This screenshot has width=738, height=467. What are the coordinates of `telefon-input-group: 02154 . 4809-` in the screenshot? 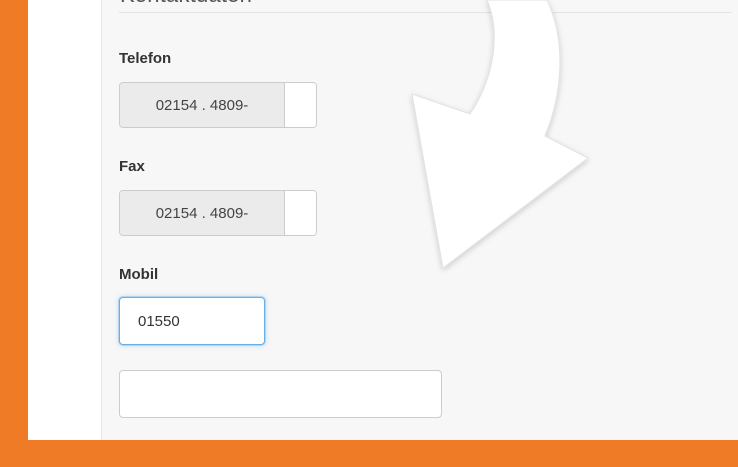 It's located at (218, 105).